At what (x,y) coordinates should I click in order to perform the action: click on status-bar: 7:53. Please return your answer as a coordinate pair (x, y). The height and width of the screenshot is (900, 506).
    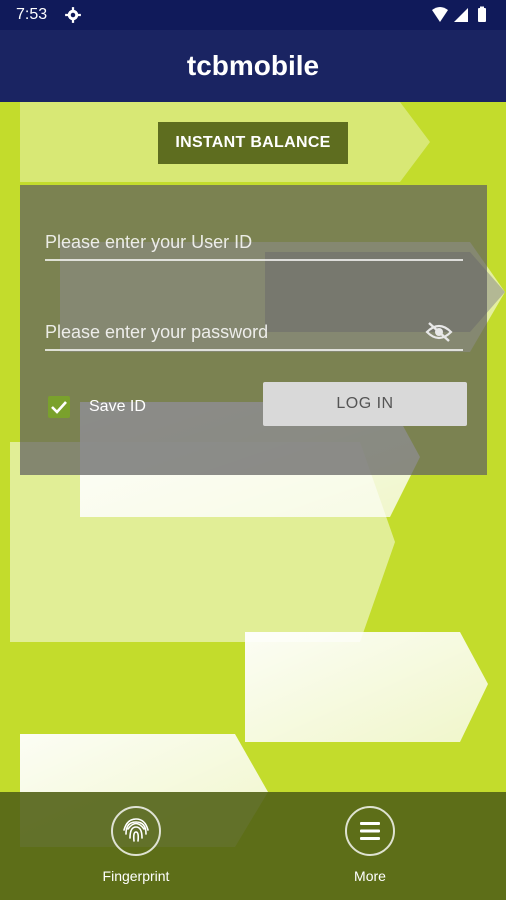
    Looking at the image, I should click on (253, 15).